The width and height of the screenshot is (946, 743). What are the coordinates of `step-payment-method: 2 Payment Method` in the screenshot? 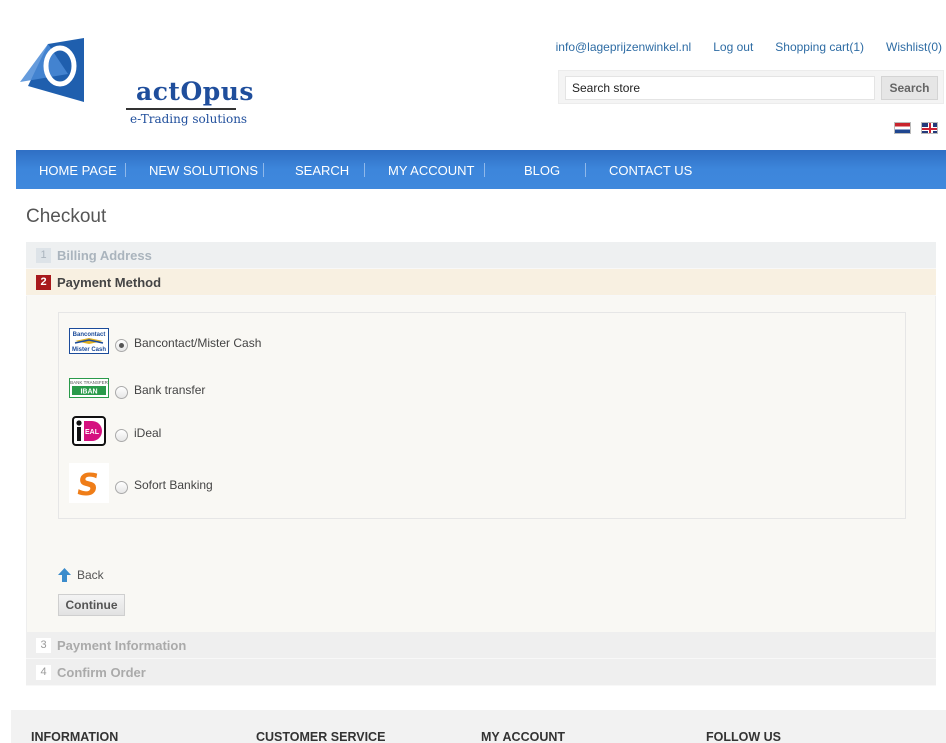 It's located at (481, 282).